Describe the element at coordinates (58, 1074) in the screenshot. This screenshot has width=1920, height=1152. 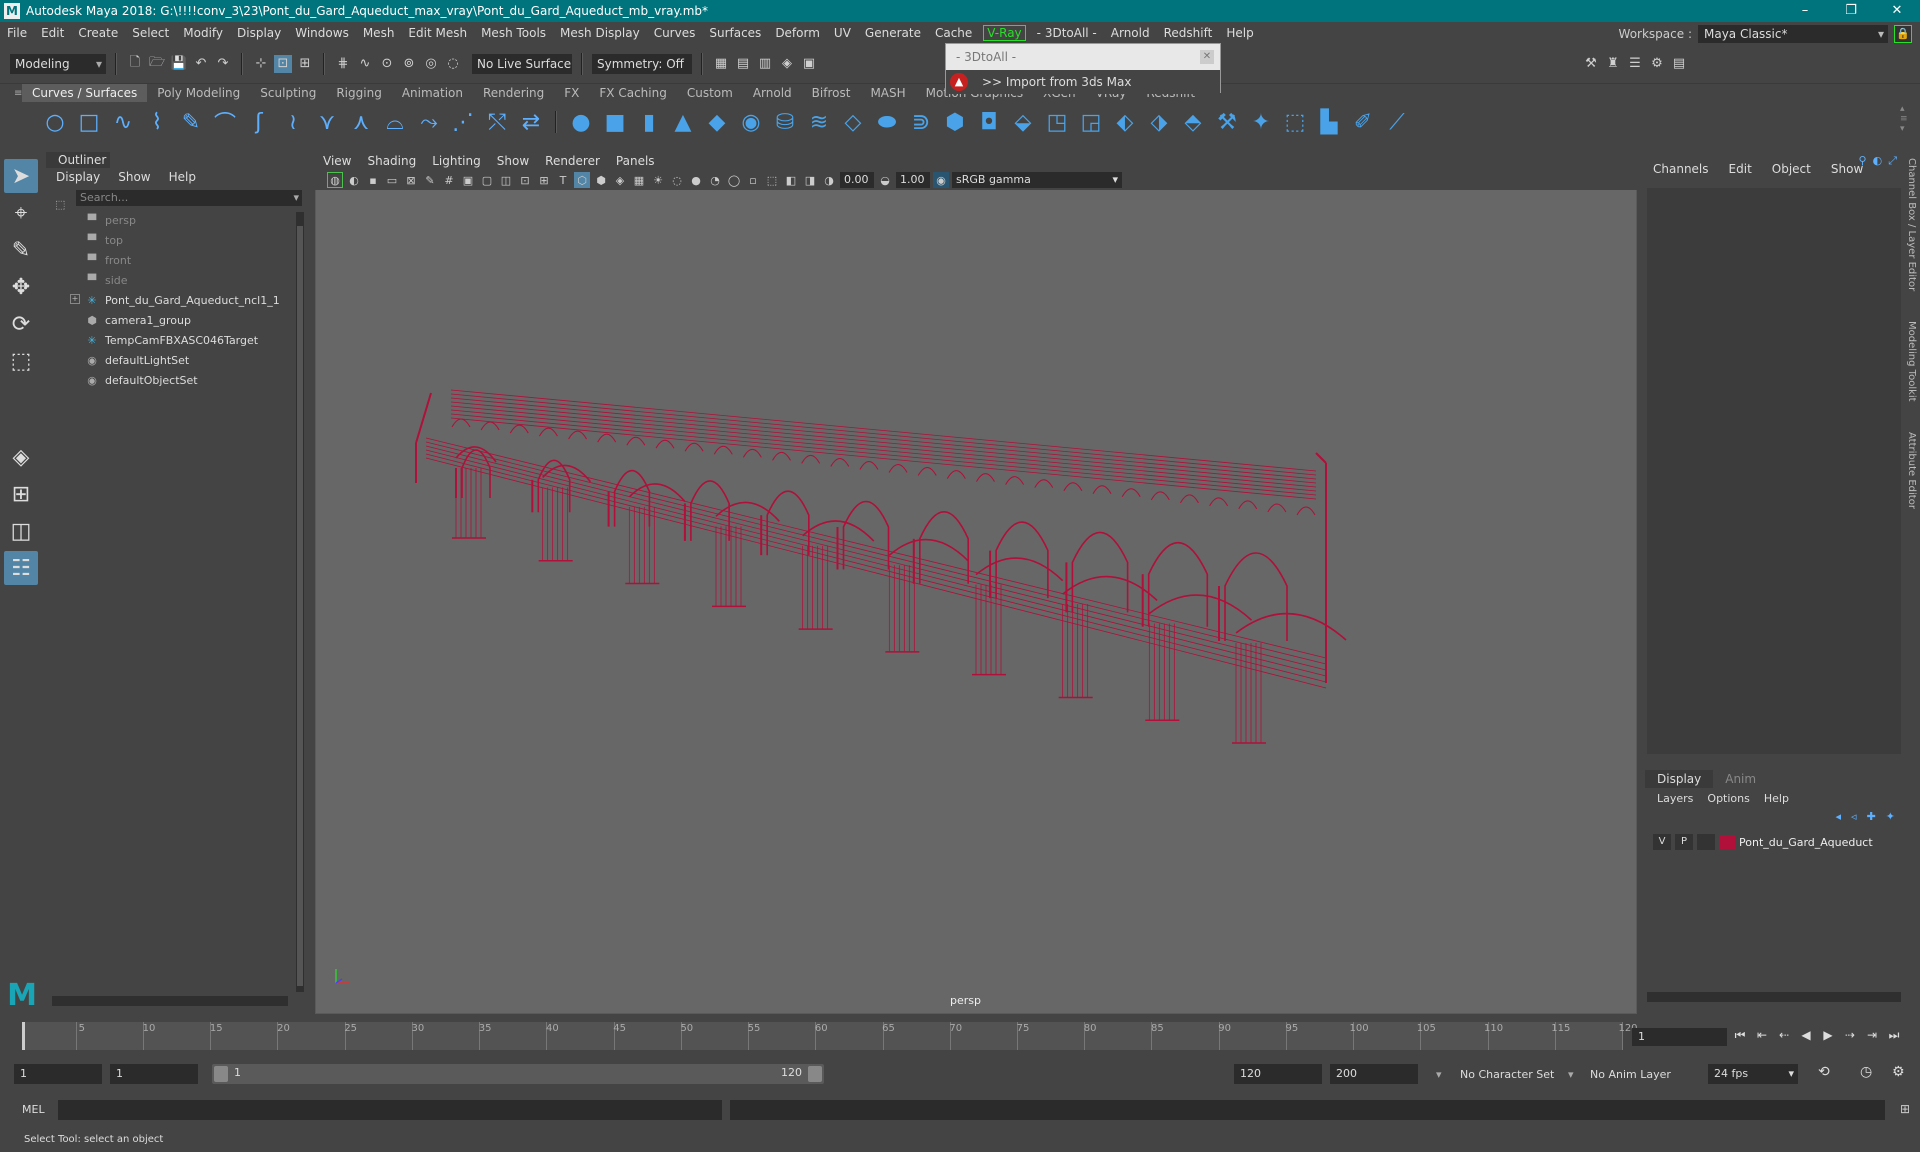
I see `scene-start-field: 1` at that location.